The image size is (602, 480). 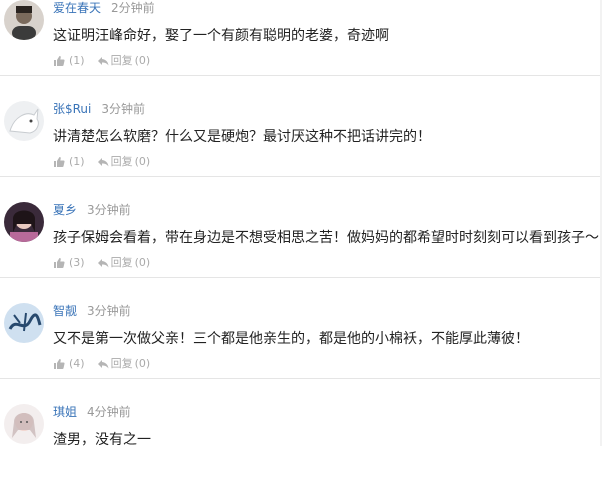 What do you see at coordinates (77, 363) in the screenshot?
I see `like-count: (4)` at bounding box center [77, 363].